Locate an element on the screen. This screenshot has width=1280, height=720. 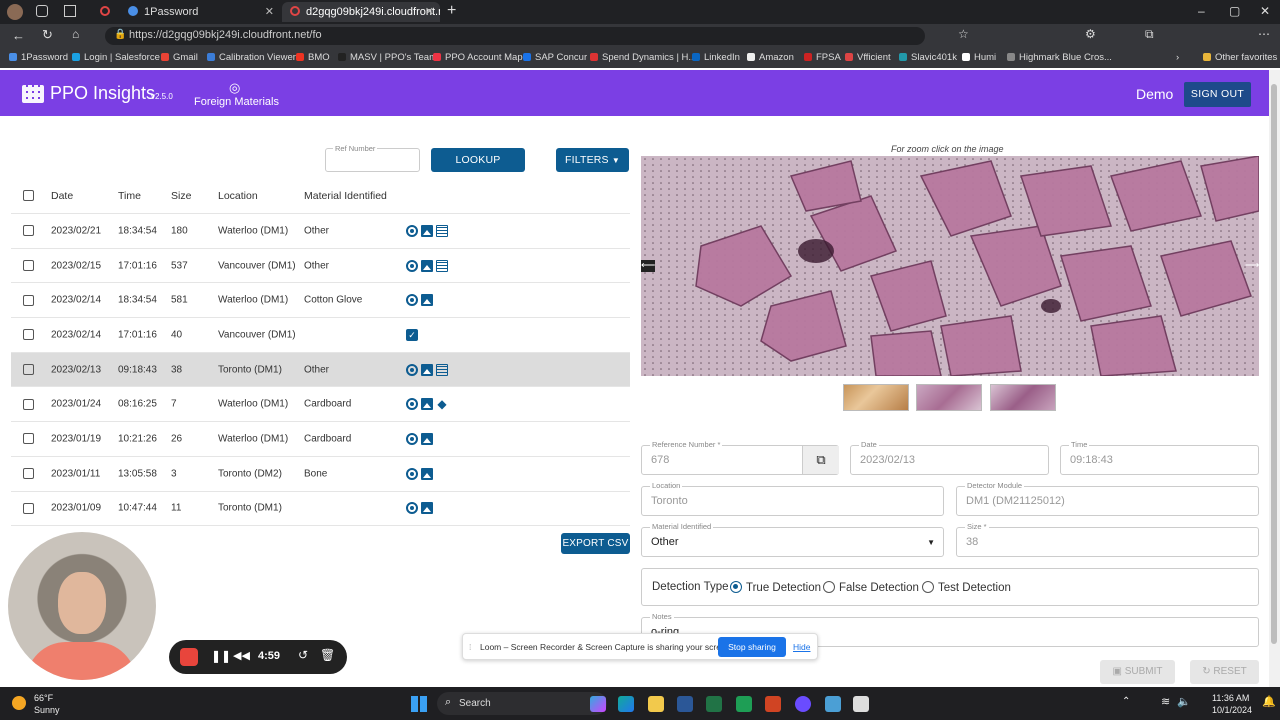
trash-icon: 🗑 is located at coordinates (327, 655).